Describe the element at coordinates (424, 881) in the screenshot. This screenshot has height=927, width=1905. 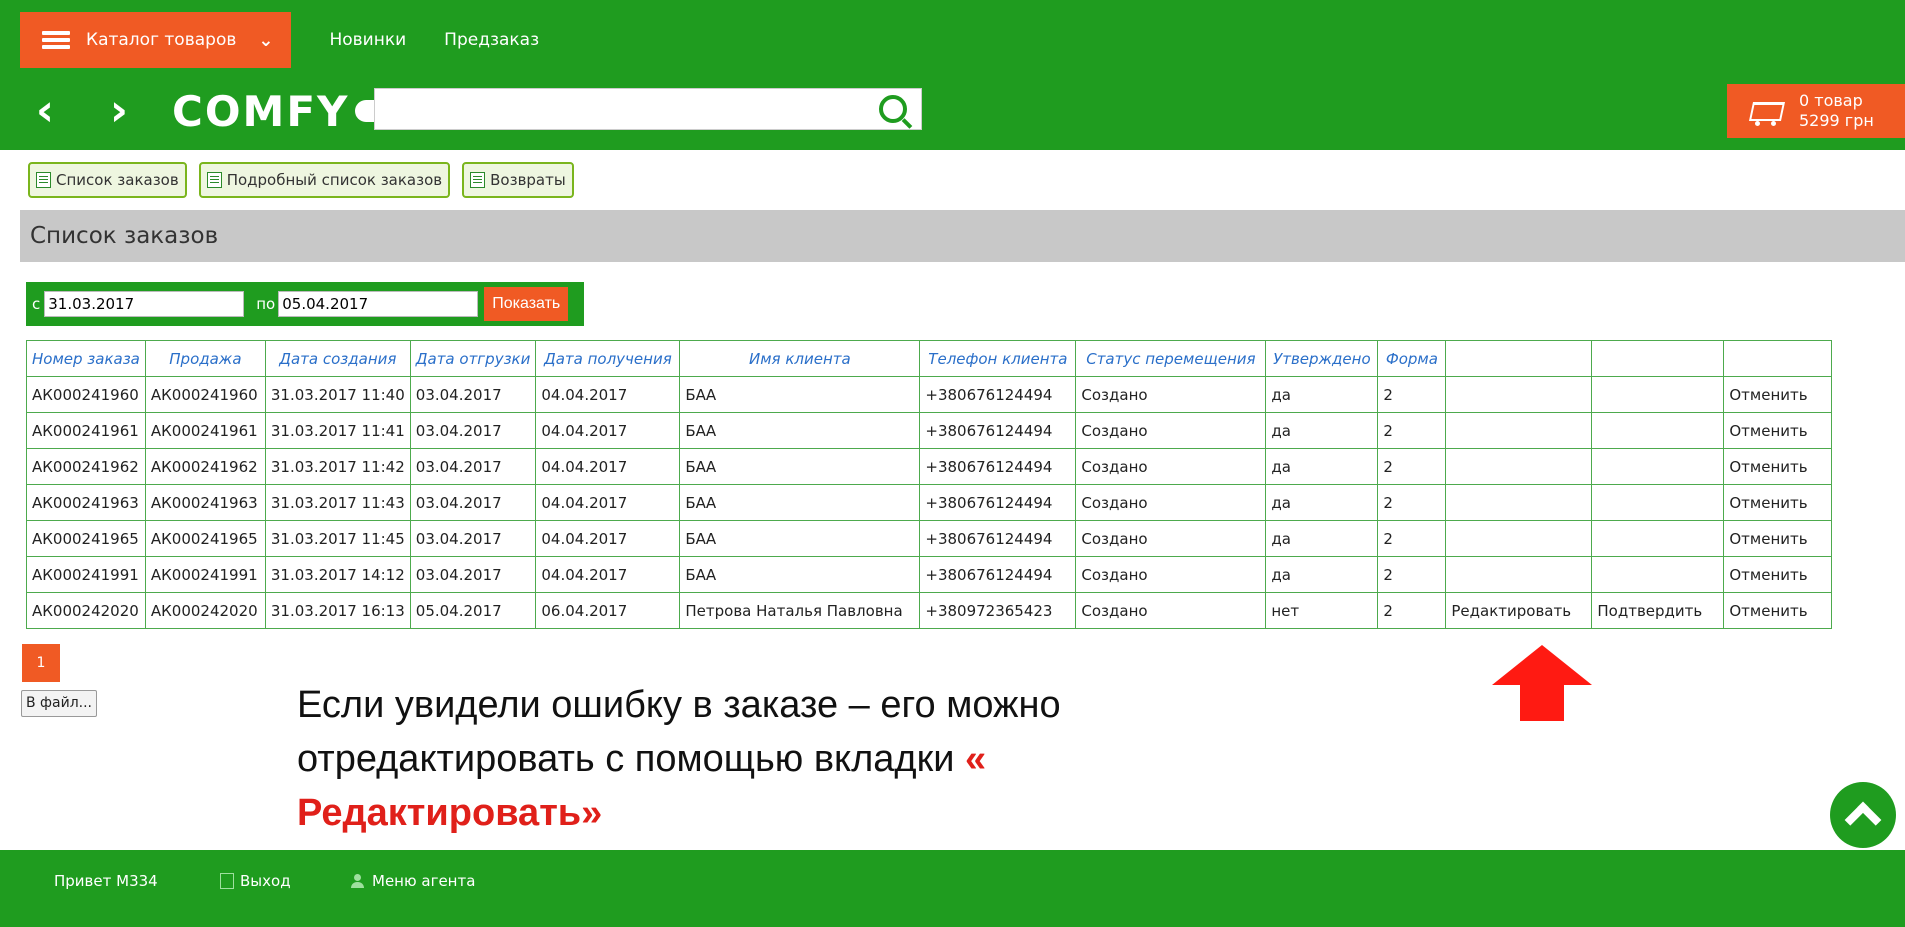
I see `agent-menu-label: Меню агента` at that location.